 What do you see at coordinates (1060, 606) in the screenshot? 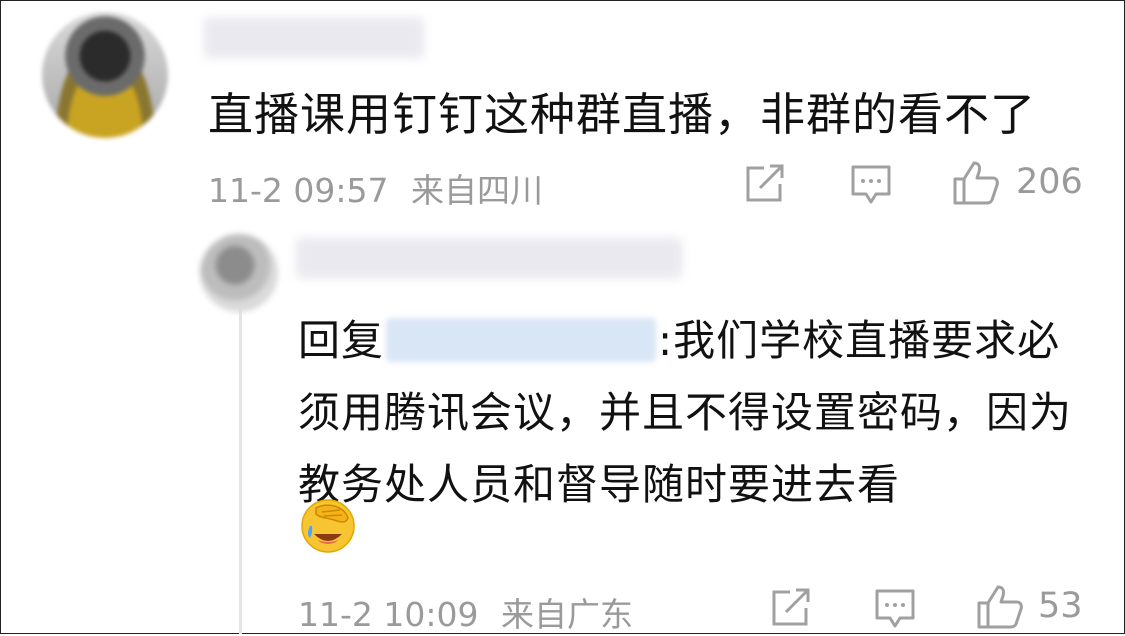
I see `reply-like-count: 53` at bounding box center [1060, 606].